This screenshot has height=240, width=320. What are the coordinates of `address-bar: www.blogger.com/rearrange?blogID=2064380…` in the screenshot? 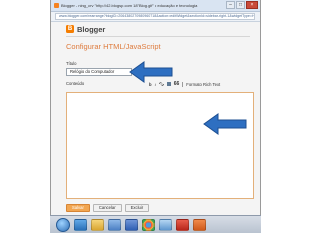 It's located at (155, 17).